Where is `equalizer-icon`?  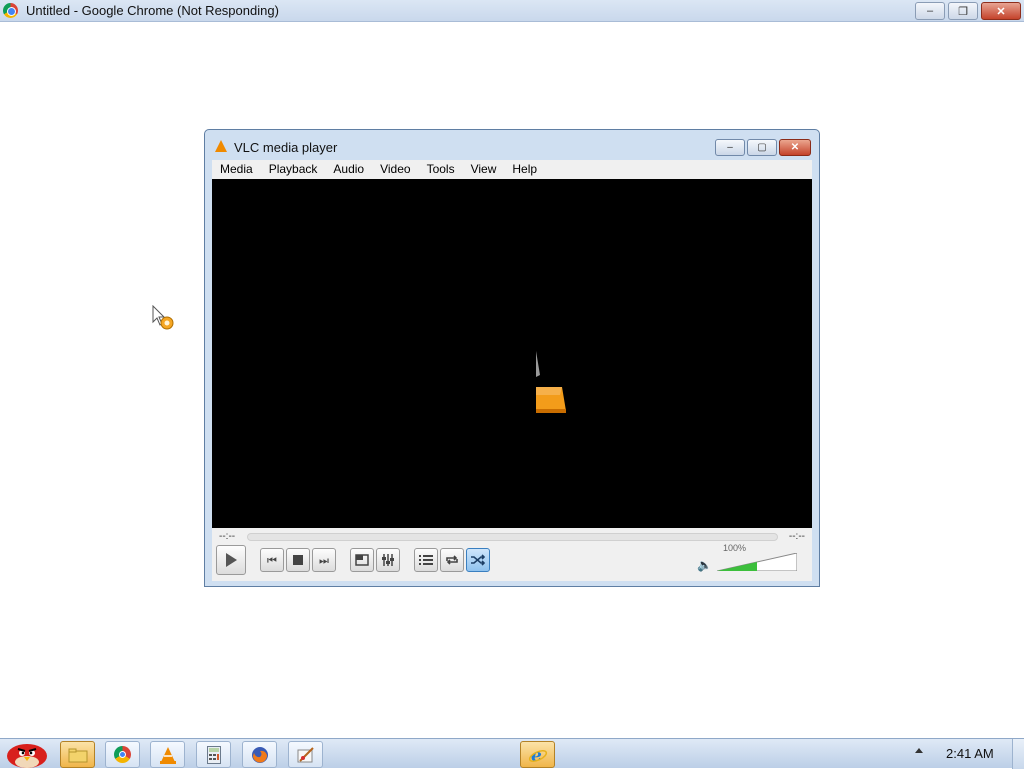
equalizer-icon is located at coordinates (388, 560).